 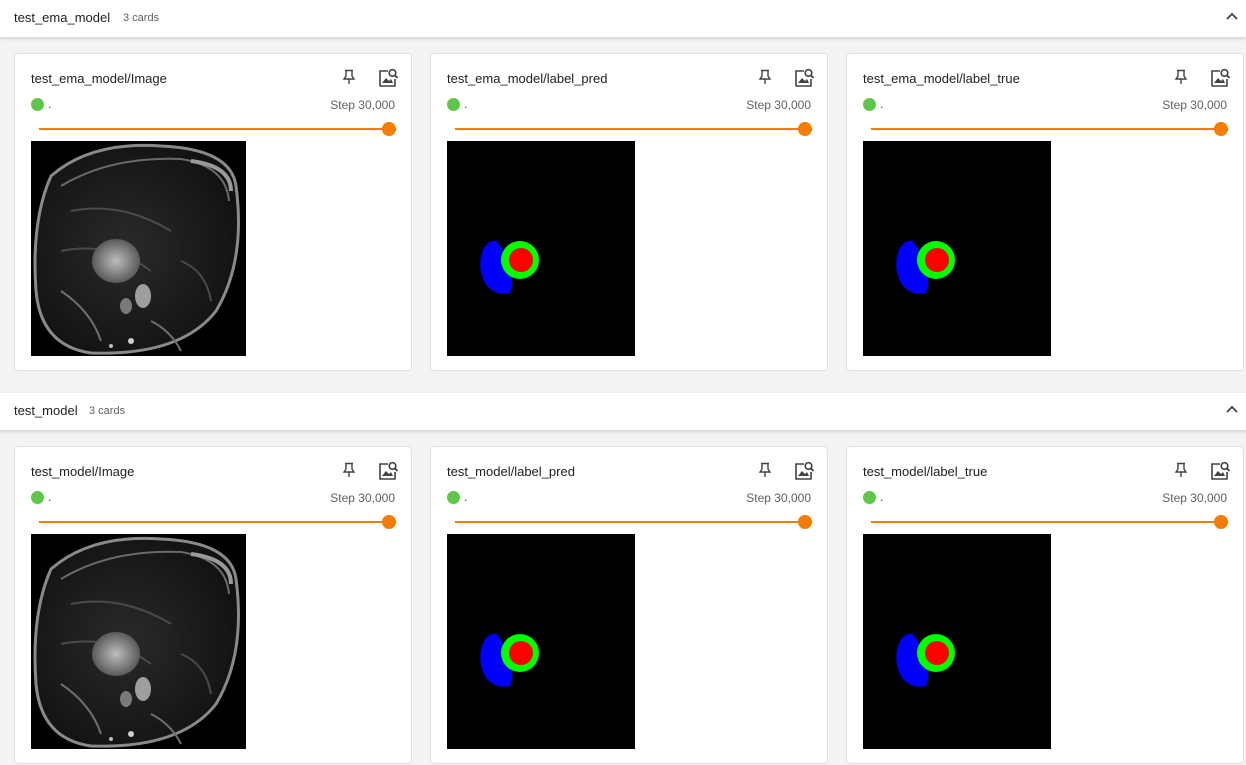 I want to click on card-title: test_model/label_true, so click(x=925, y=471).